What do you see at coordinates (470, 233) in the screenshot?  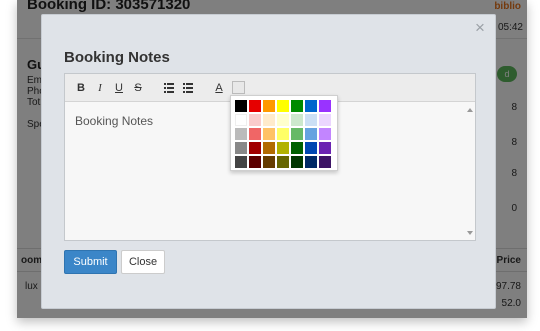 I see `scroll-down-arrow-icon` at bounding box center [470, 233].